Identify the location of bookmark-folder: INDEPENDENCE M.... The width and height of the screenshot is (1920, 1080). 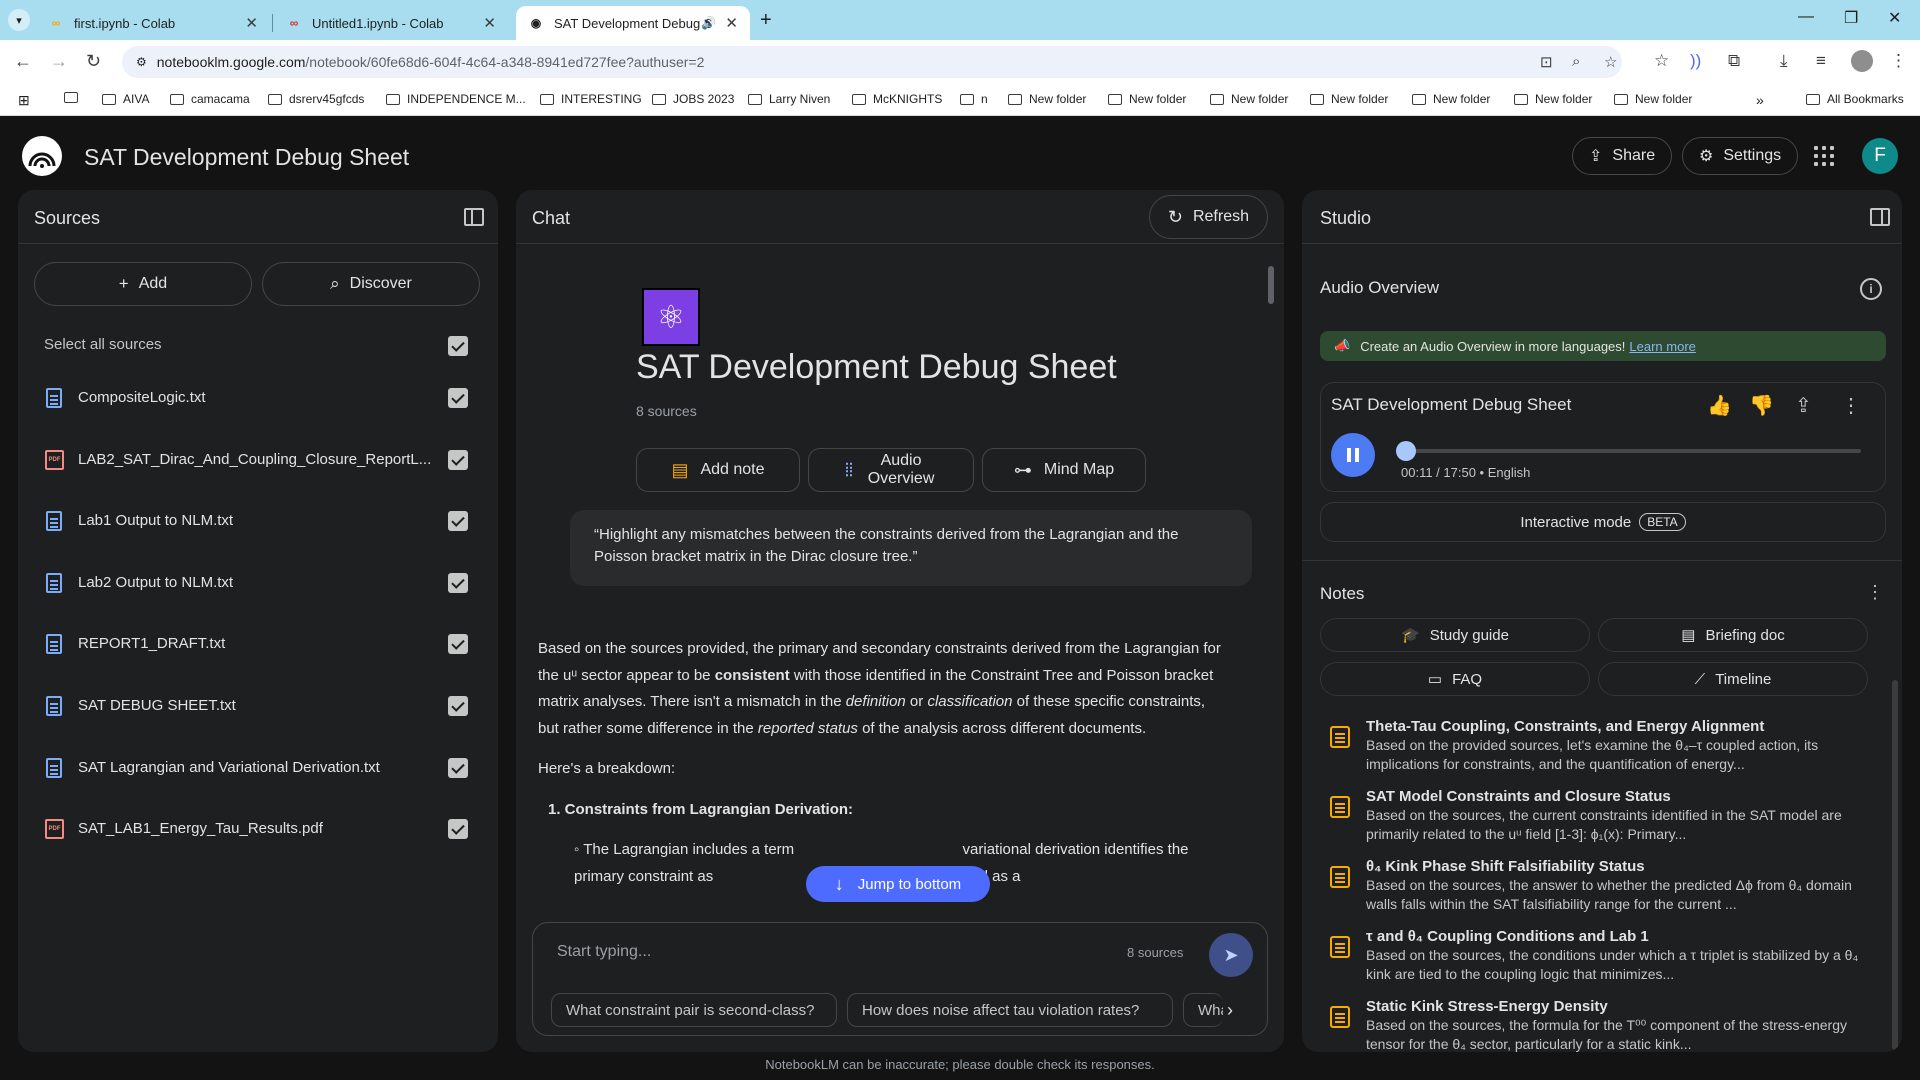
(456, 99).